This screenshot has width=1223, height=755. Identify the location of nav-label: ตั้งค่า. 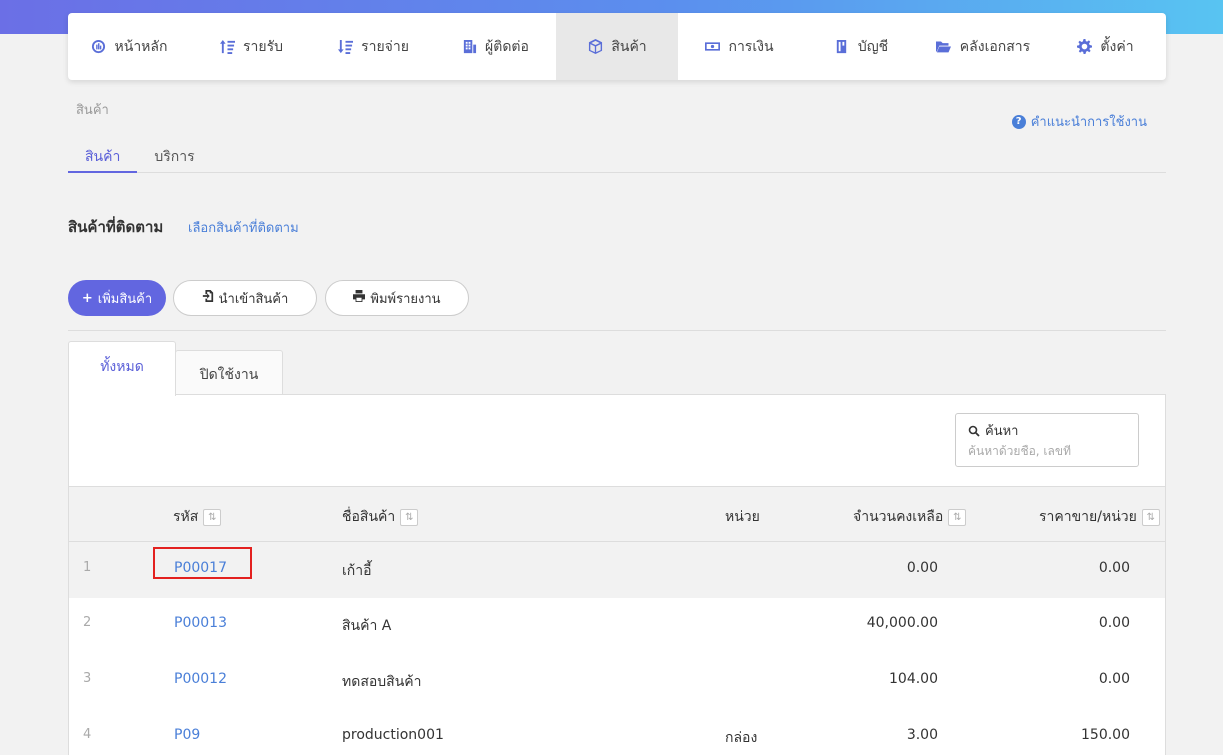
(1117, 46).